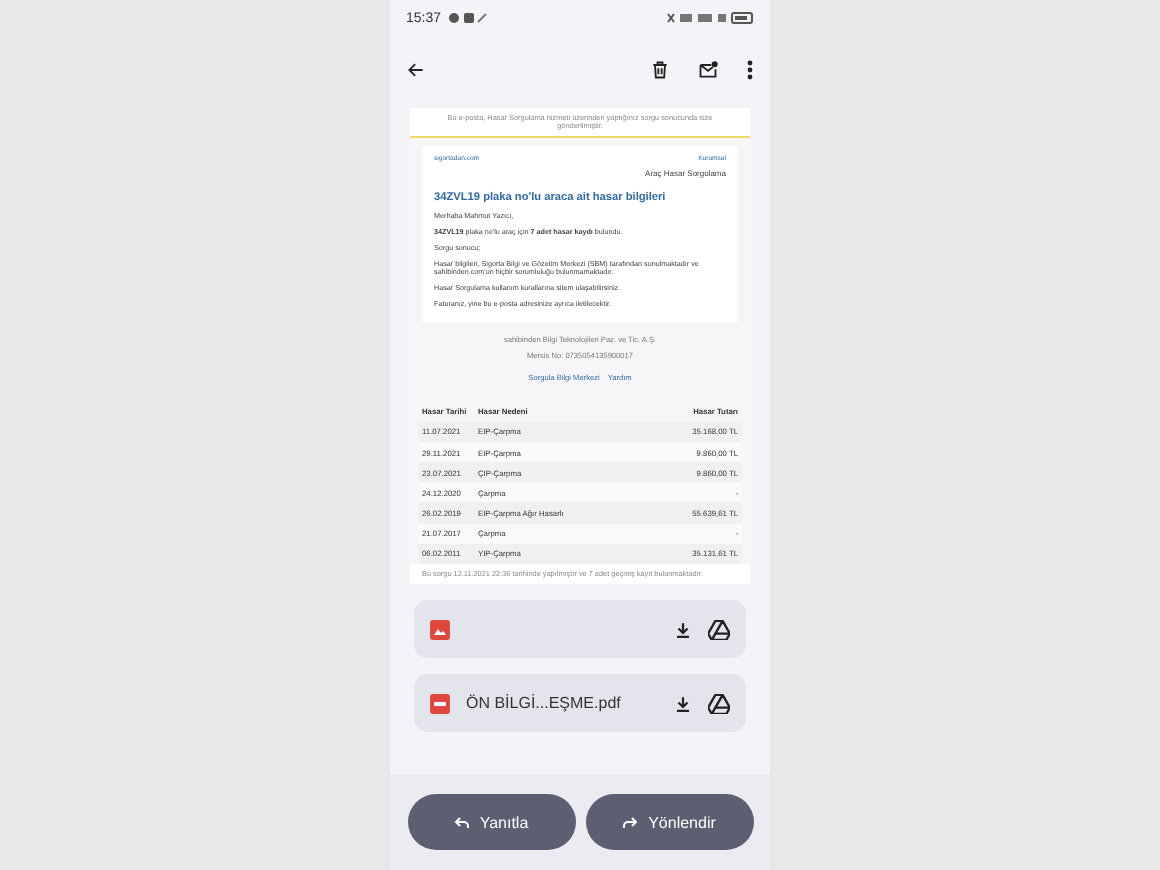  I want to click on attachment-name: ÖN BİLGİ...EŞME.pdf, so click(544, 703).